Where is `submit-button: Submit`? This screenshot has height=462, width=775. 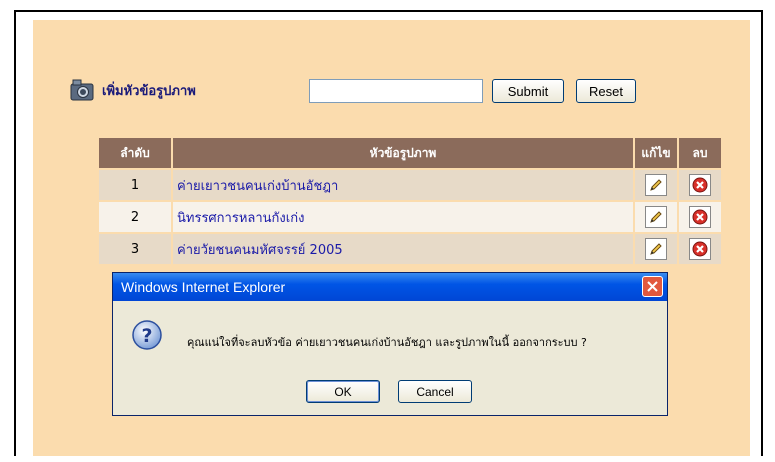 submit-button: Submit is located at coordinates (528, 91).